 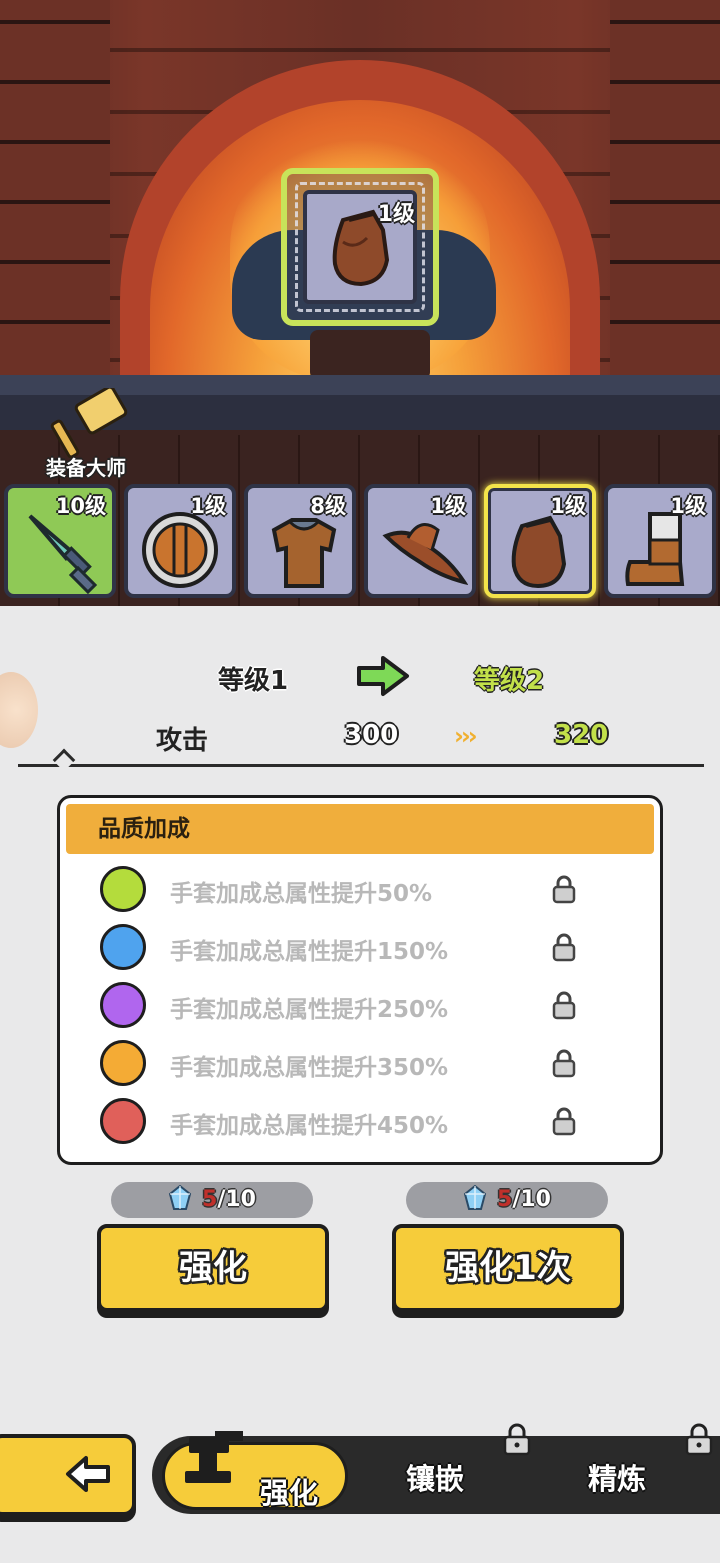 I want to click on equipment-master-button: 装备大师, so click(x=86, y=435).